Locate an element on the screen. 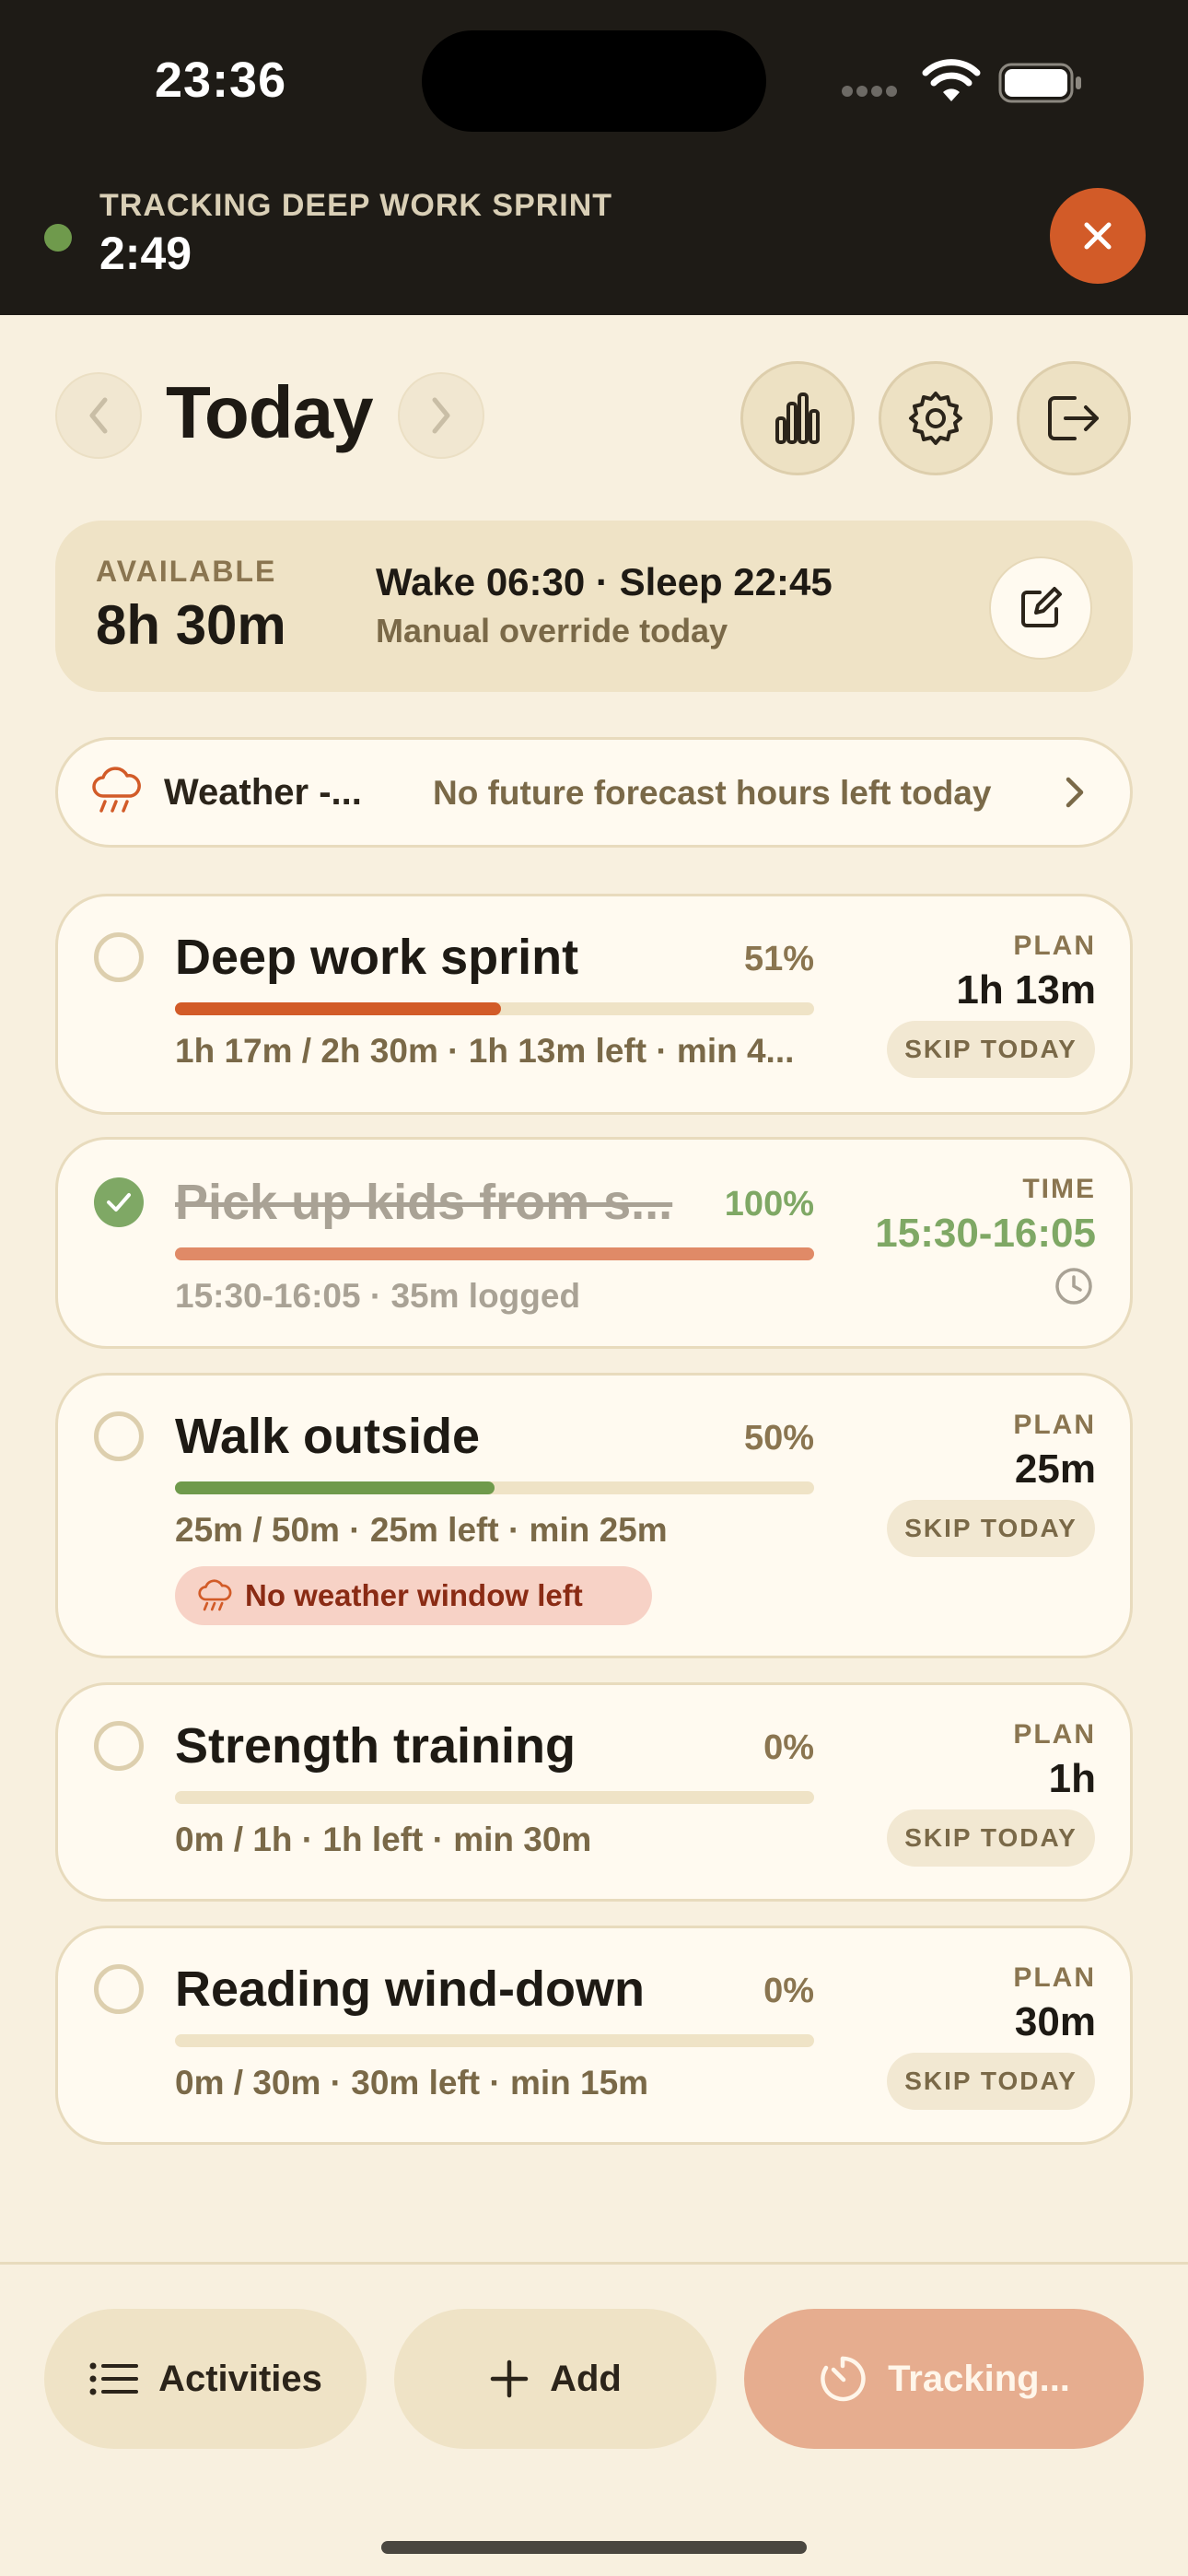 The height and width of the screenshot is (2576, 1188). stats-button is located at coordinates (797, 418).